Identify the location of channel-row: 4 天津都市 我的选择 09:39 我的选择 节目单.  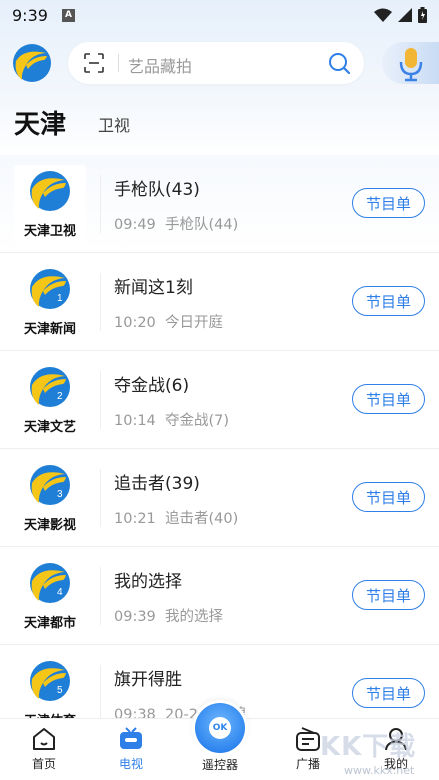
(219, 596).